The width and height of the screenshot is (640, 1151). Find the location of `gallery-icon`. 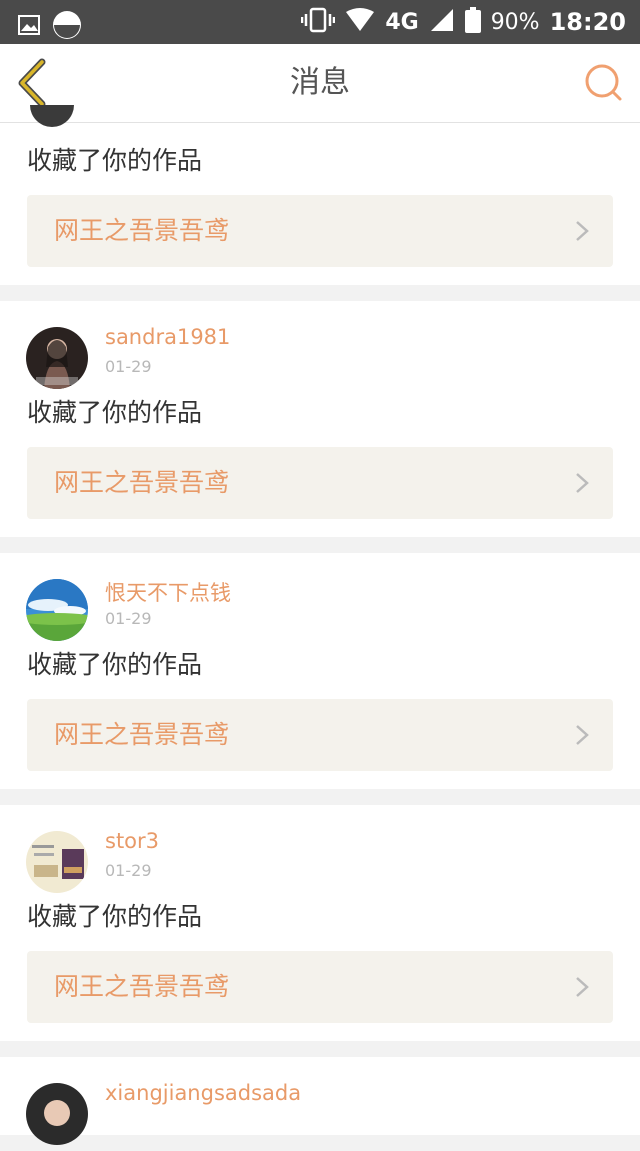

gallery-icon is located at coordinates (29, 27).